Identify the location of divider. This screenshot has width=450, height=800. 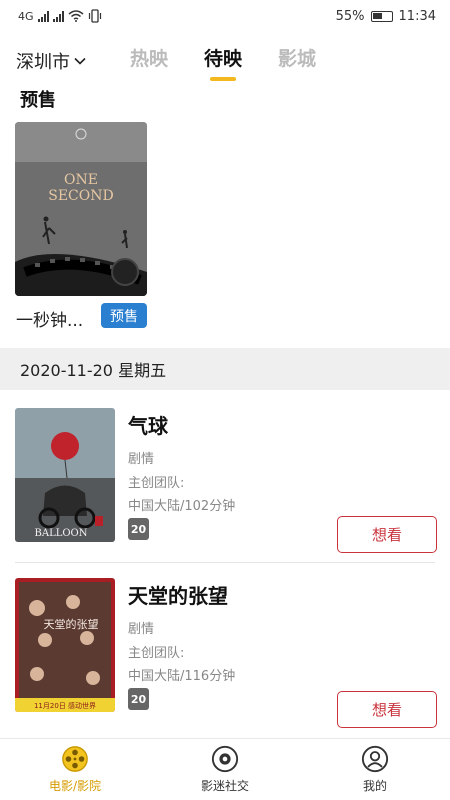
(225, 562).